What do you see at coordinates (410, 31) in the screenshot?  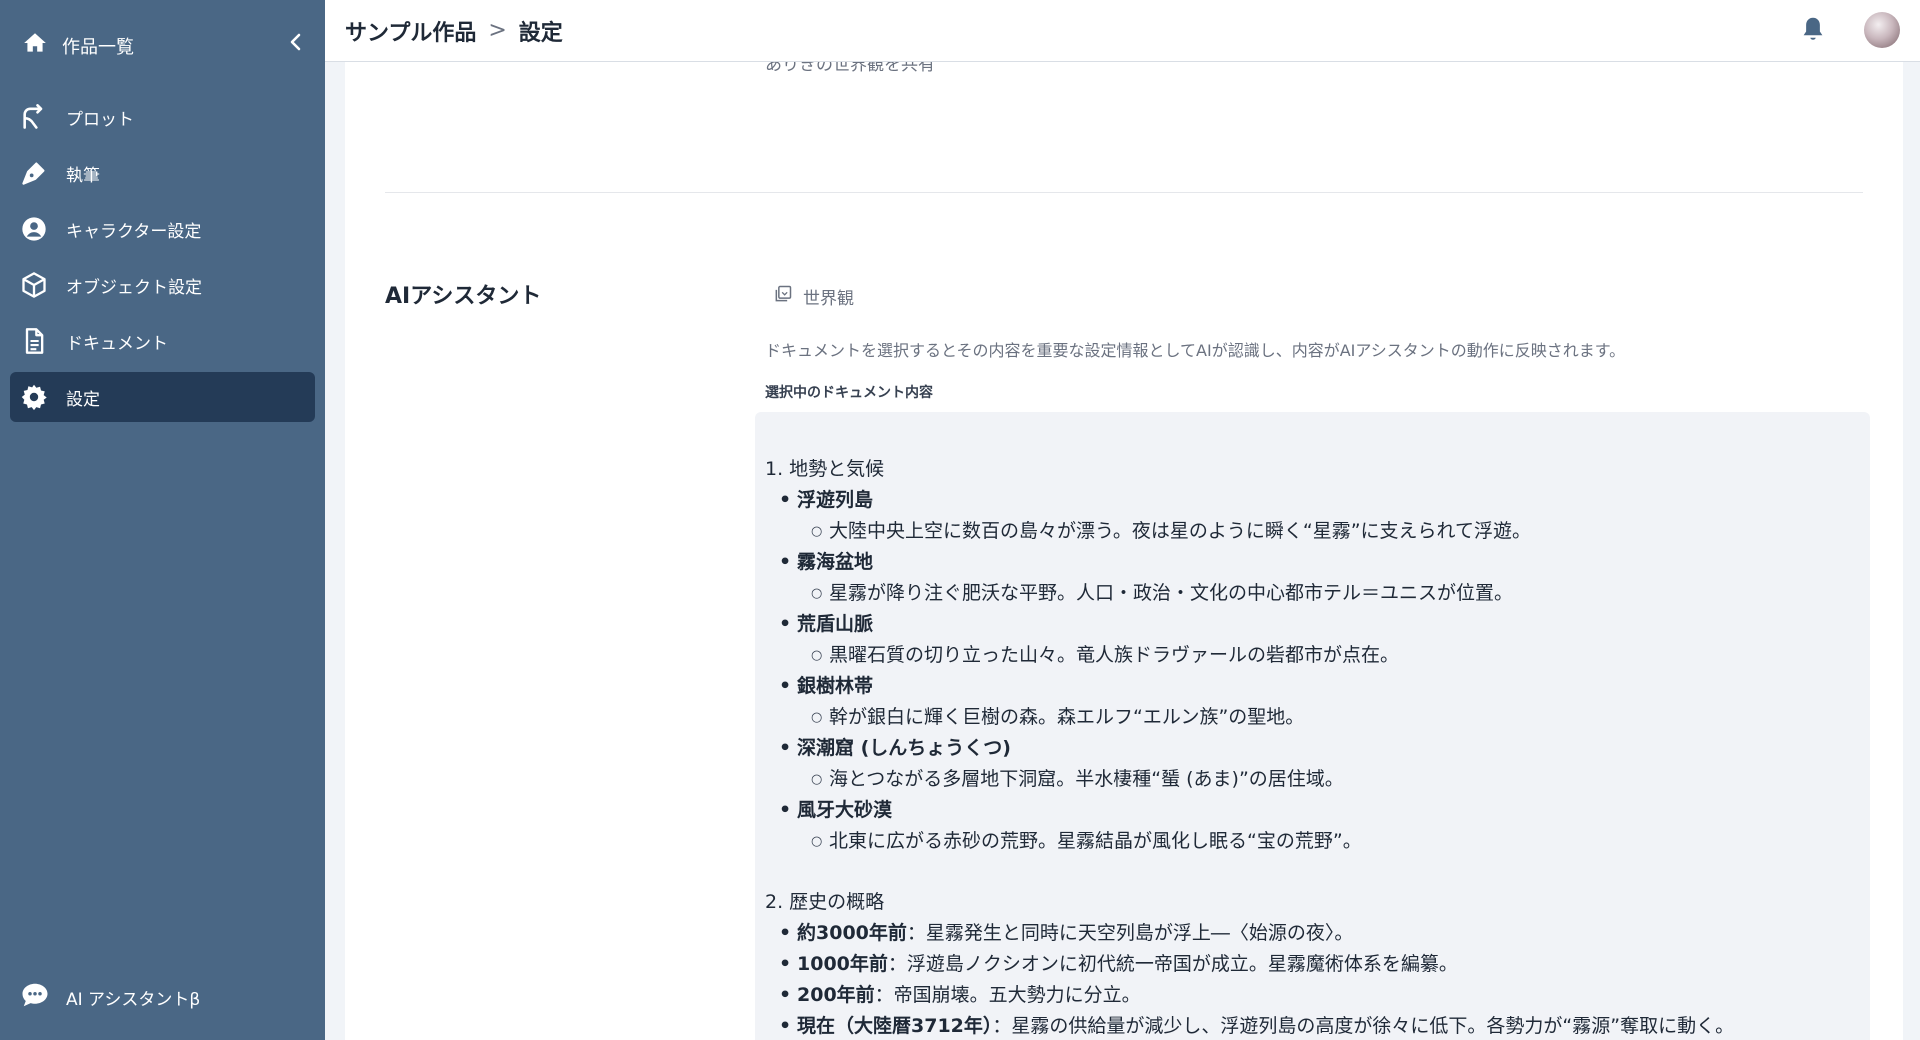 I see `breadcrumb-project: サンプル作品` at bounding box center [410, 31].